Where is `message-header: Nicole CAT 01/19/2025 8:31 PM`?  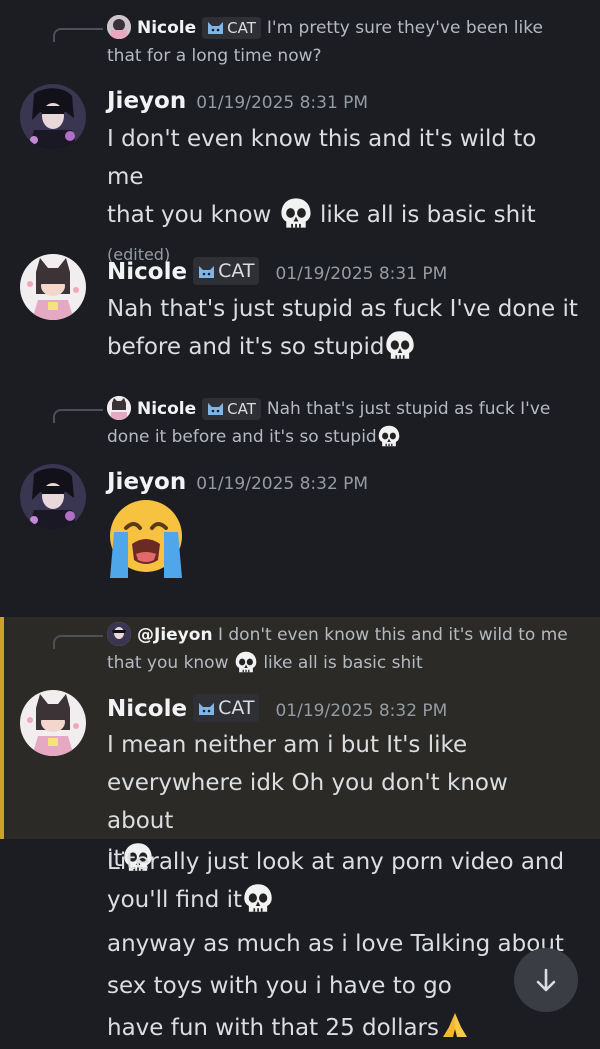
message-header: Nicole CAT 01/19/2025 8:31 PM is located at coordinates (277, 271).